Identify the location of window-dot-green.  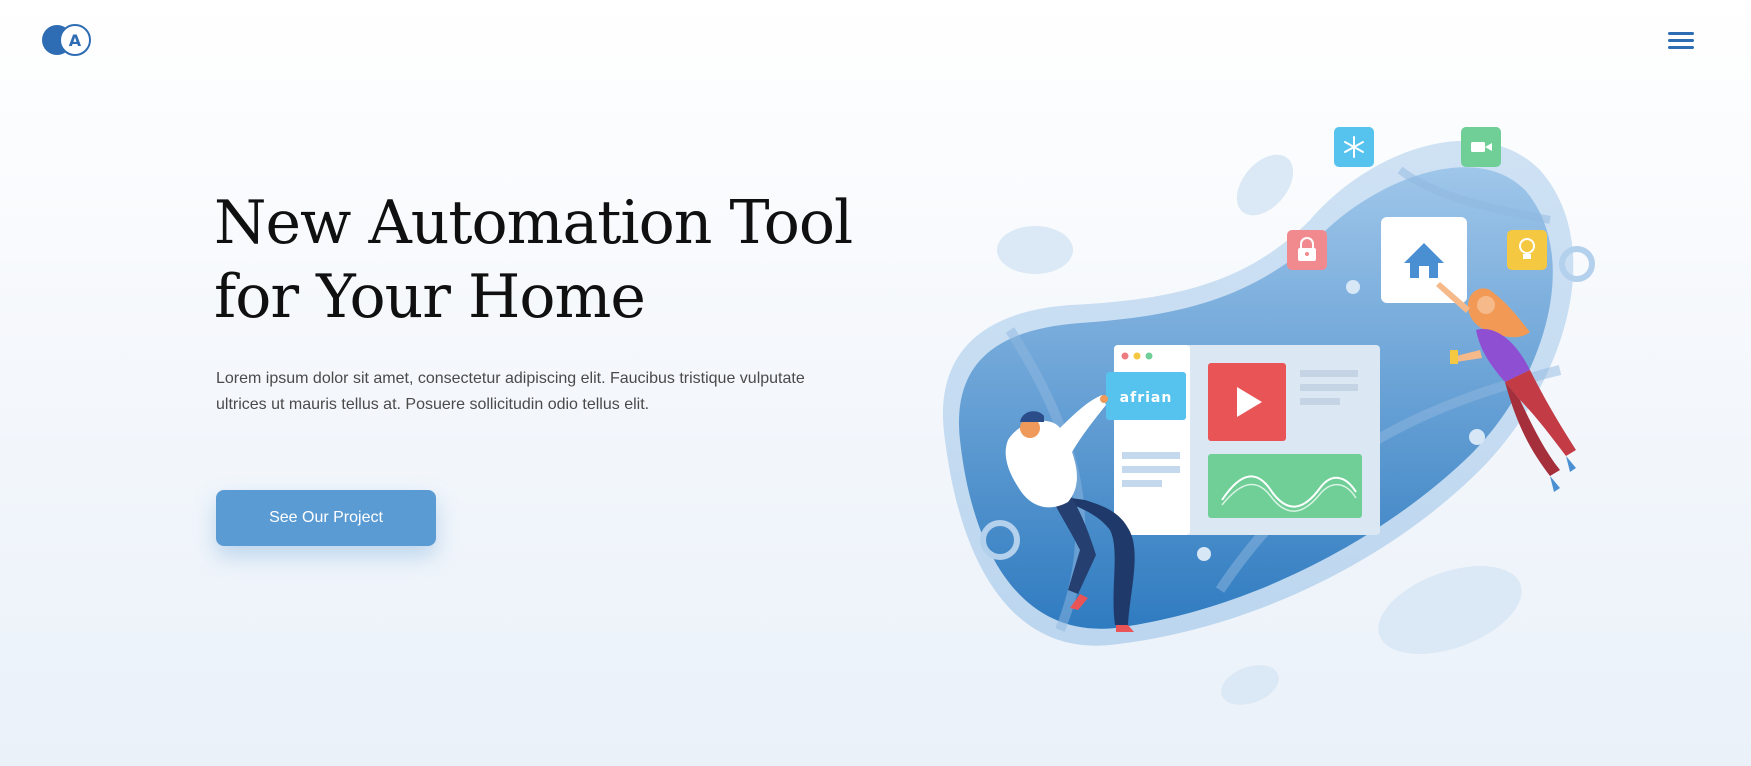
(1149, 356).